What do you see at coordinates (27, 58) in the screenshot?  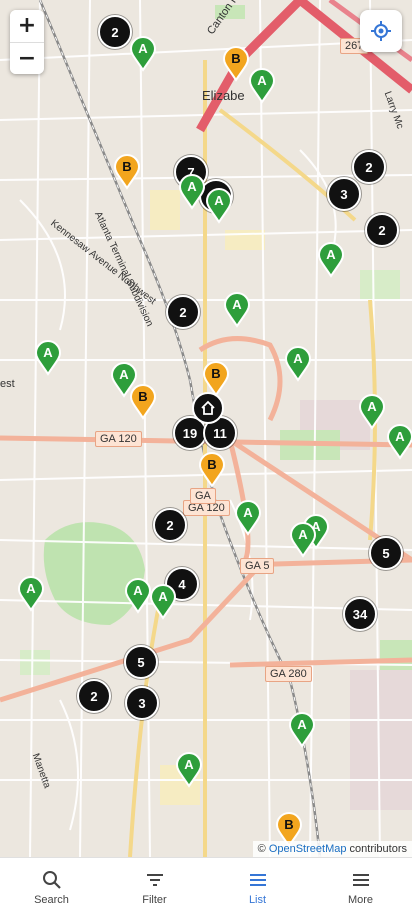 I see `zoom-out-button: −` at bounding box center [27, 58].